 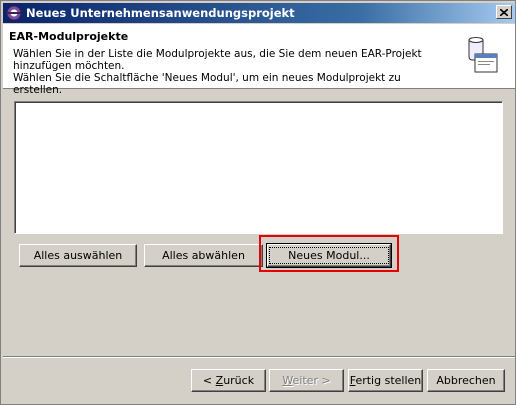 I want to click on select-all-label: Alles auswählen, so click(x=78, y=255).